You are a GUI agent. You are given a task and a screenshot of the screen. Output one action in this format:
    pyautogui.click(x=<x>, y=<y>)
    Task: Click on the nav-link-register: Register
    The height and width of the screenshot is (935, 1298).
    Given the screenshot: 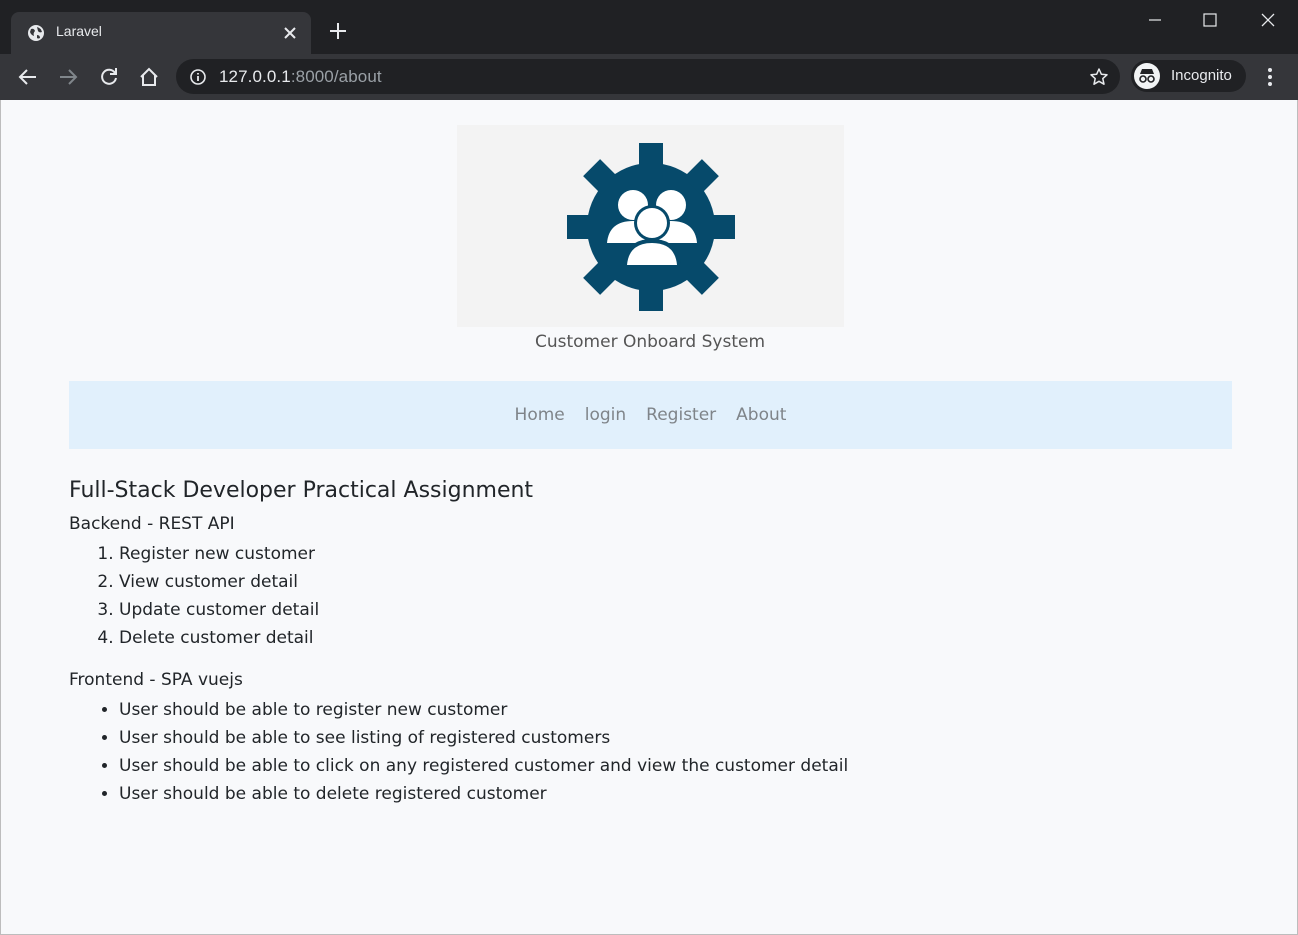 What is the action you would take?
    pyautogui.click(x=681, y=415)
    